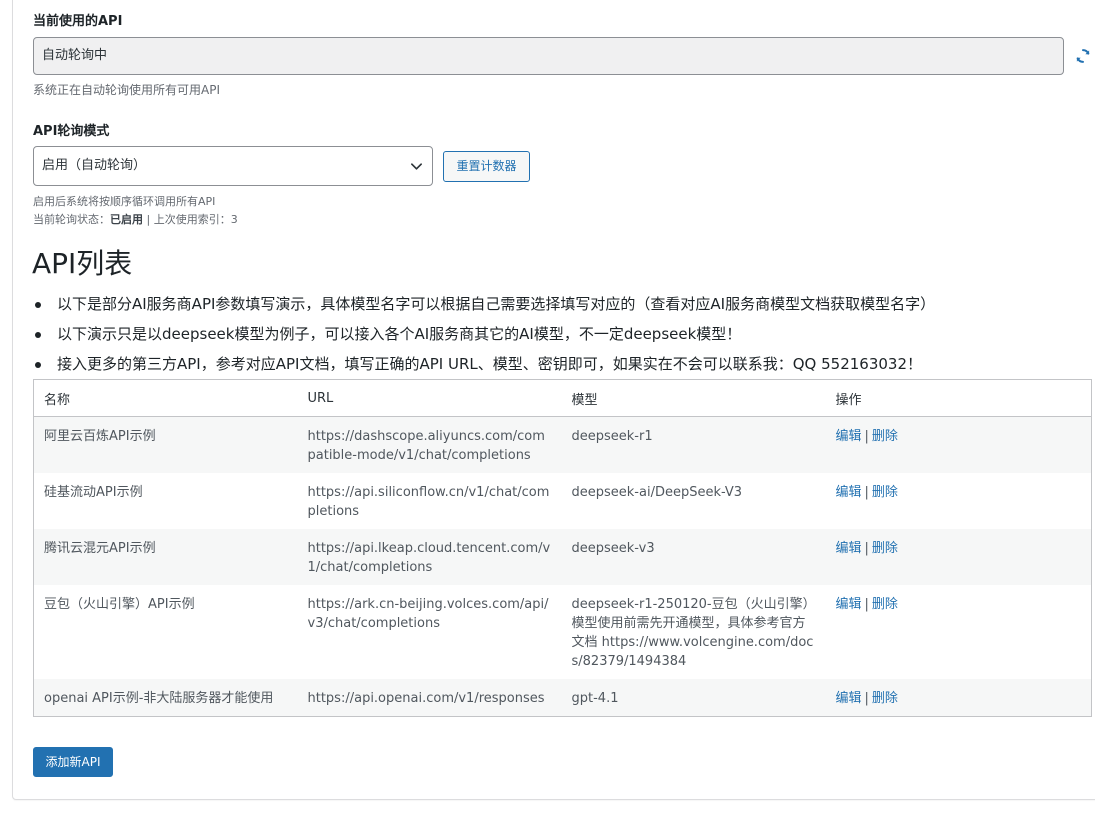 Image resolution: width=1095 pixels, height=817 pixels. I want to click on polling-status-suffix: | 上次使用索引：3, so click(190, 219).